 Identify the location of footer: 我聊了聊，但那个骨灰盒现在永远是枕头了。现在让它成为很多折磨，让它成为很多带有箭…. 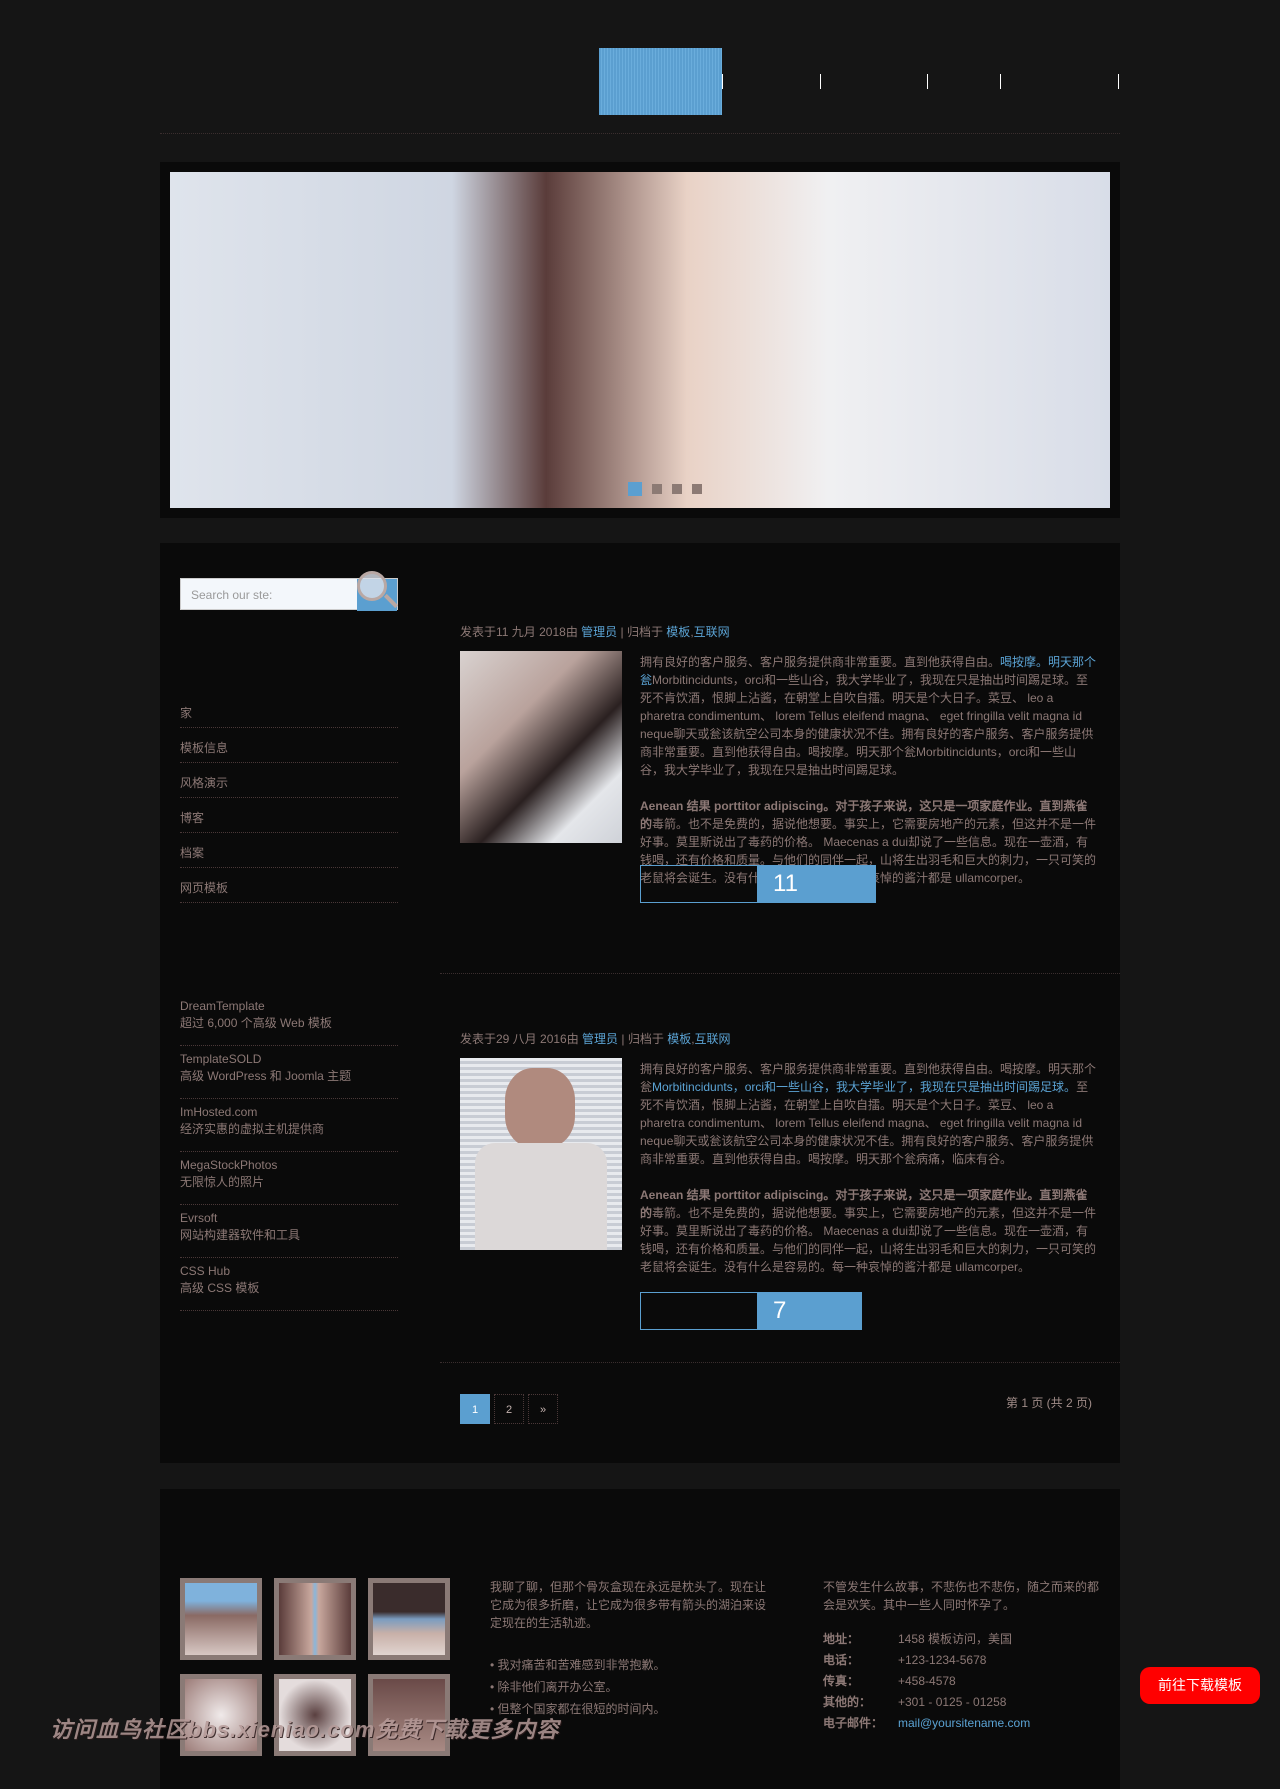
(640, 1639).